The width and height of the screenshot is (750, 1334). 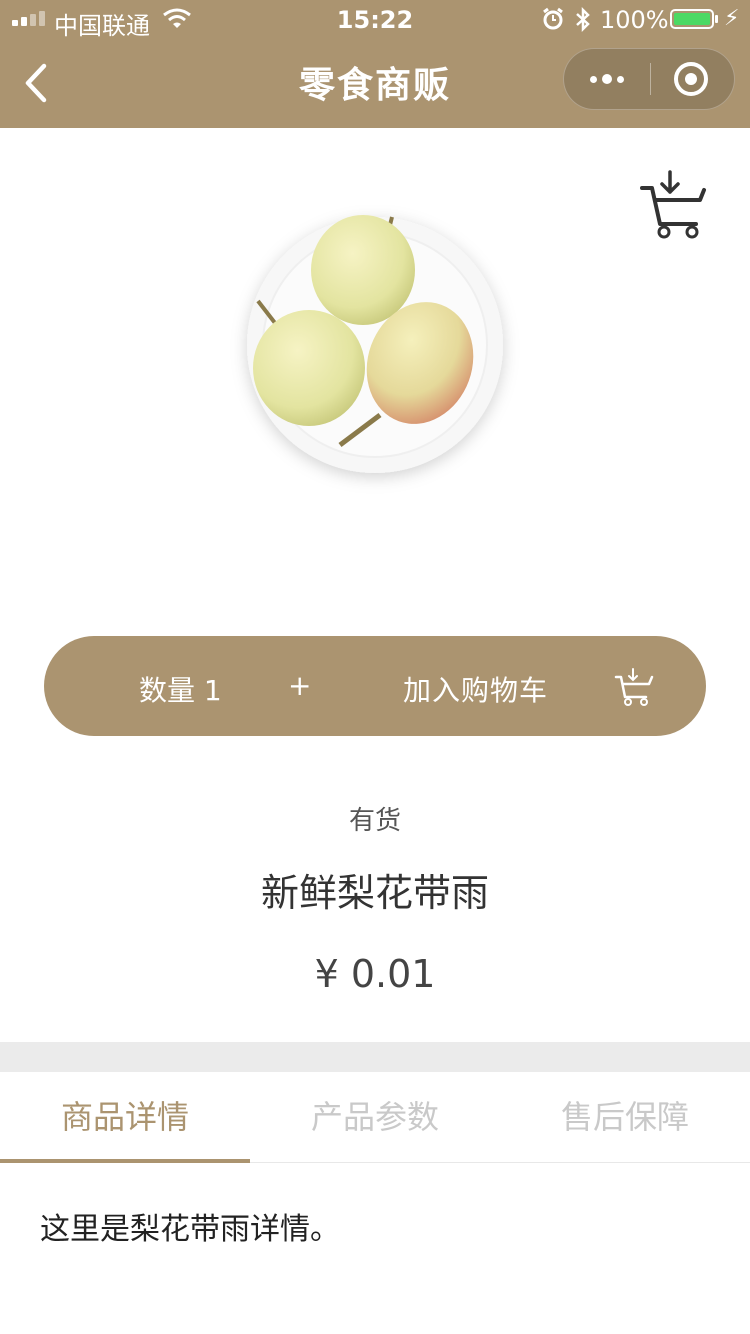 I want to click on add-to-cart-button: 加入购物车, so click(x=475, y=689).